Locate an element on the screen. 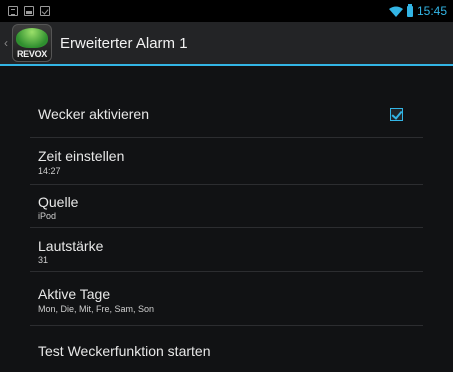 The image size is (453, 372). logo-emblem is located at coordinates (32, 38).